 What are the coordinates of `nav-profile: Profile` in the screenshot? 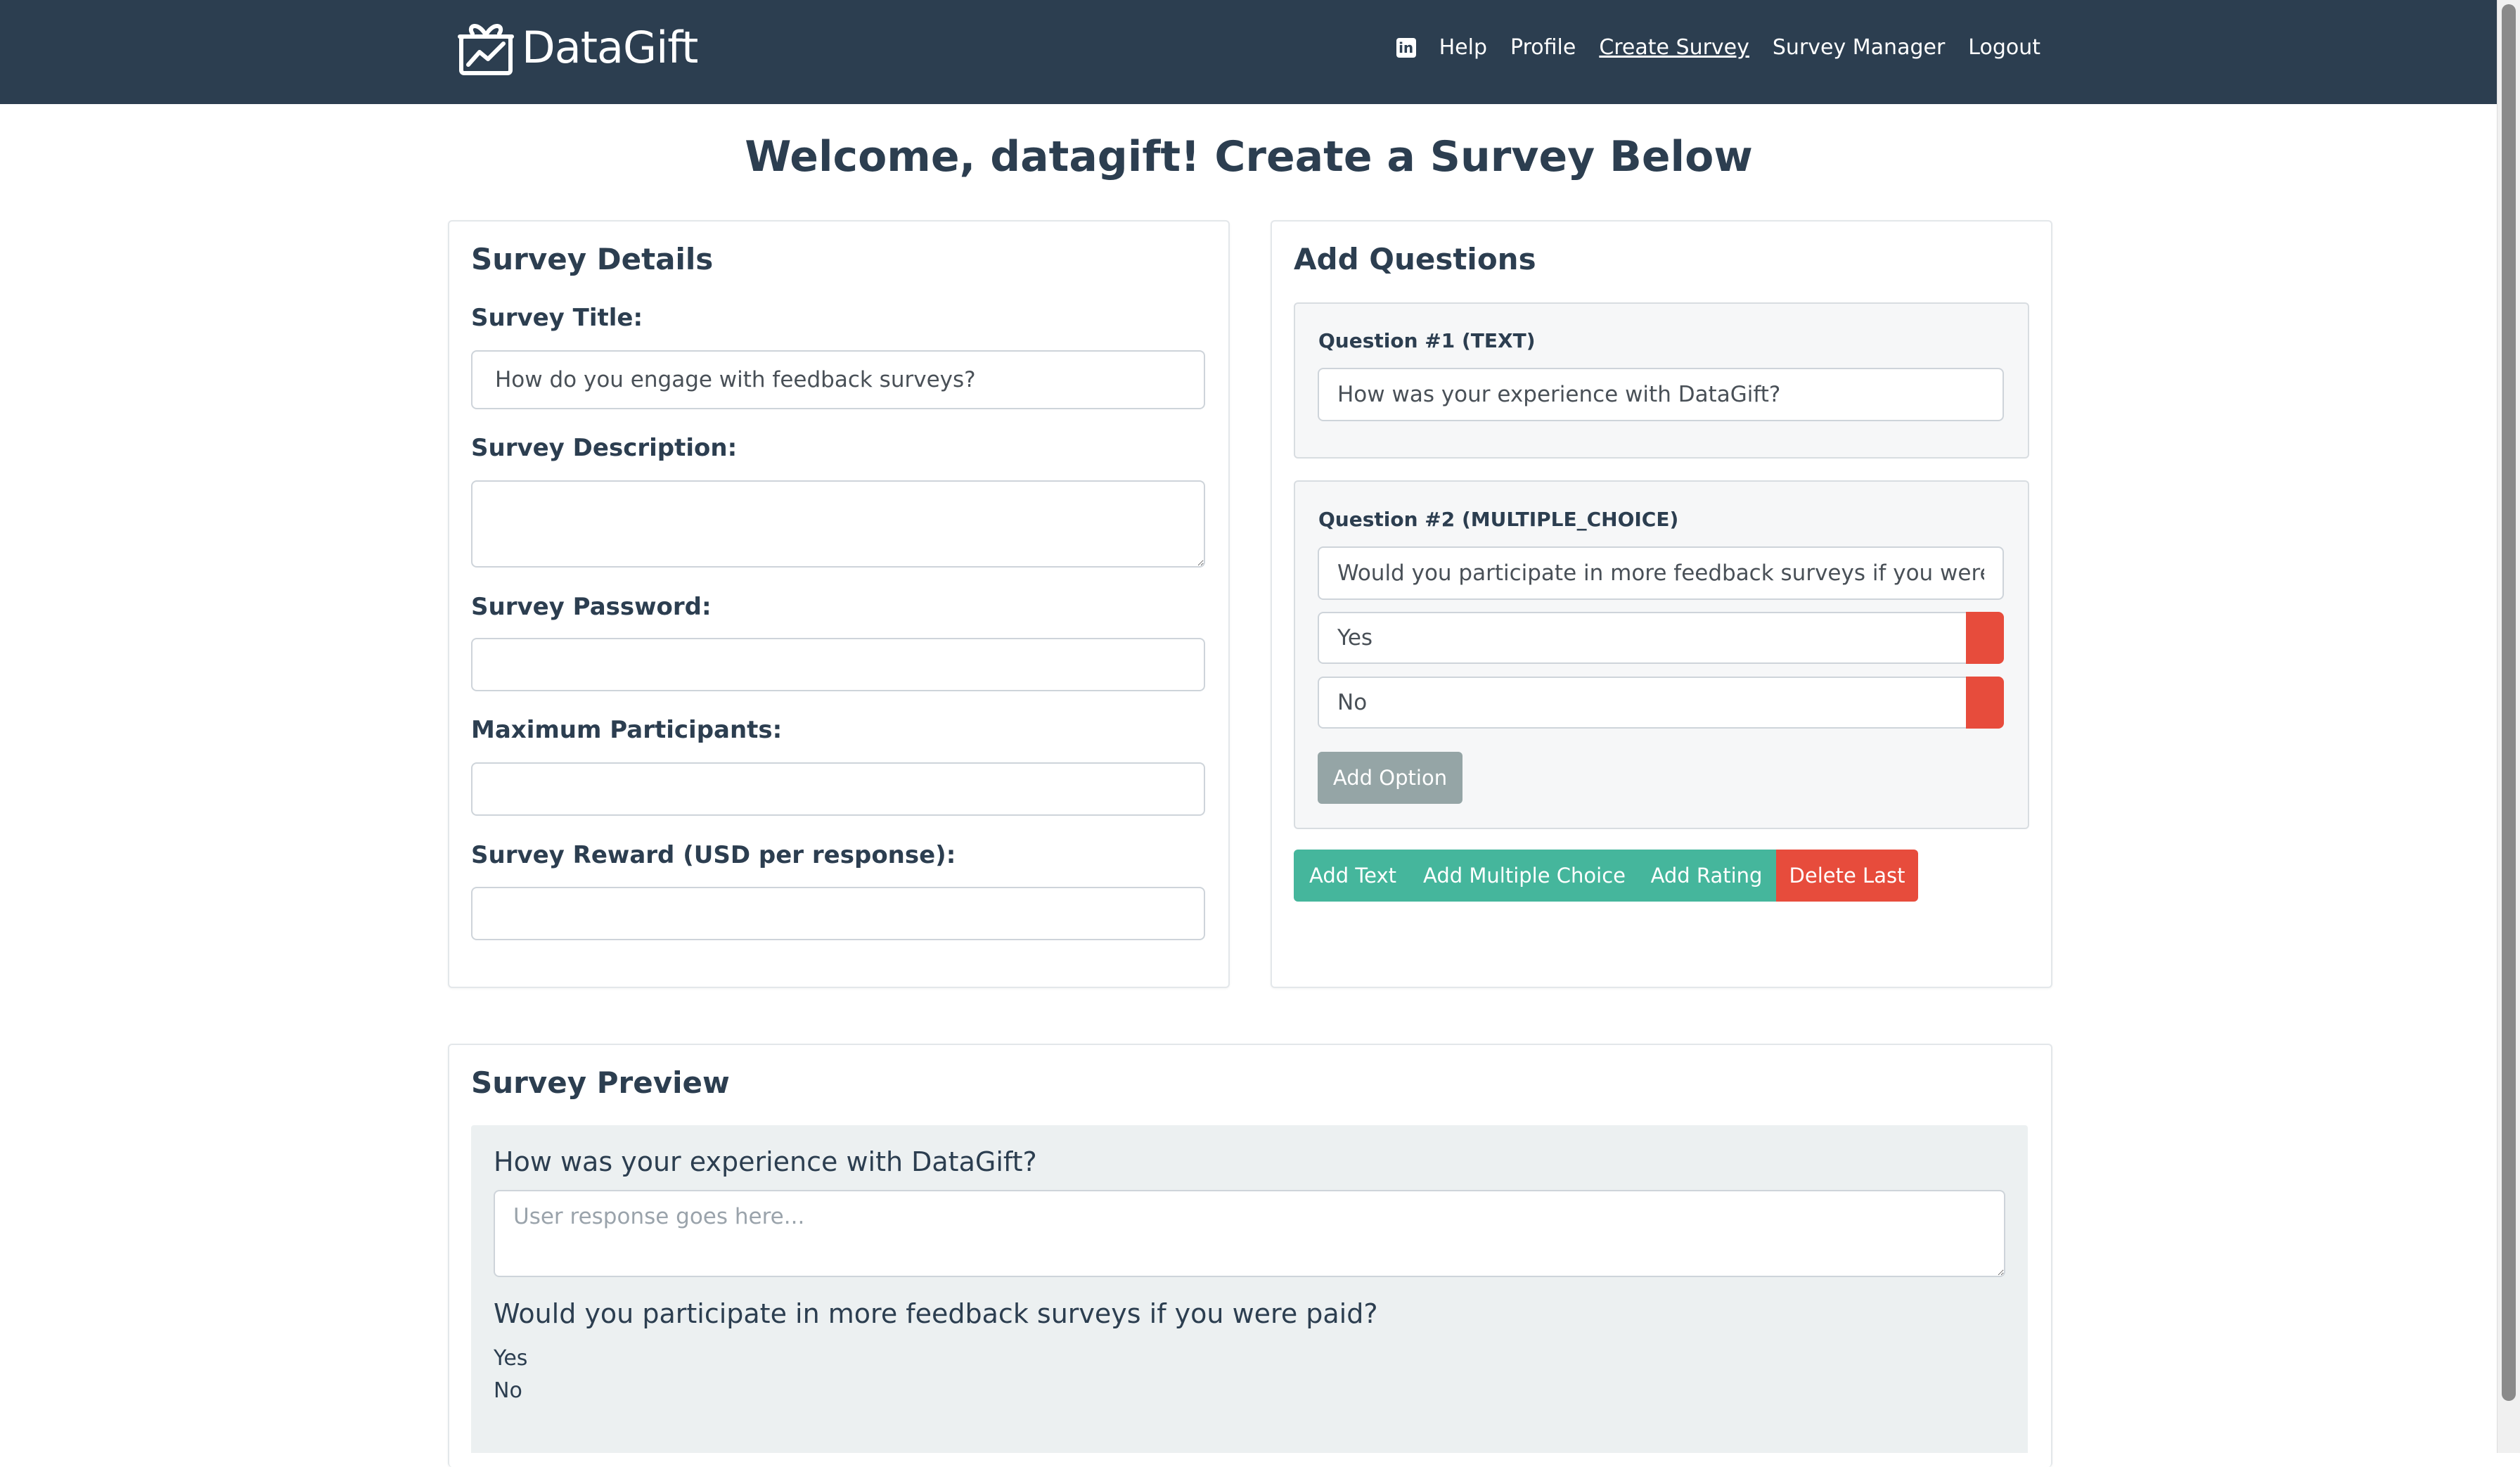 It's located at (1543, 48).